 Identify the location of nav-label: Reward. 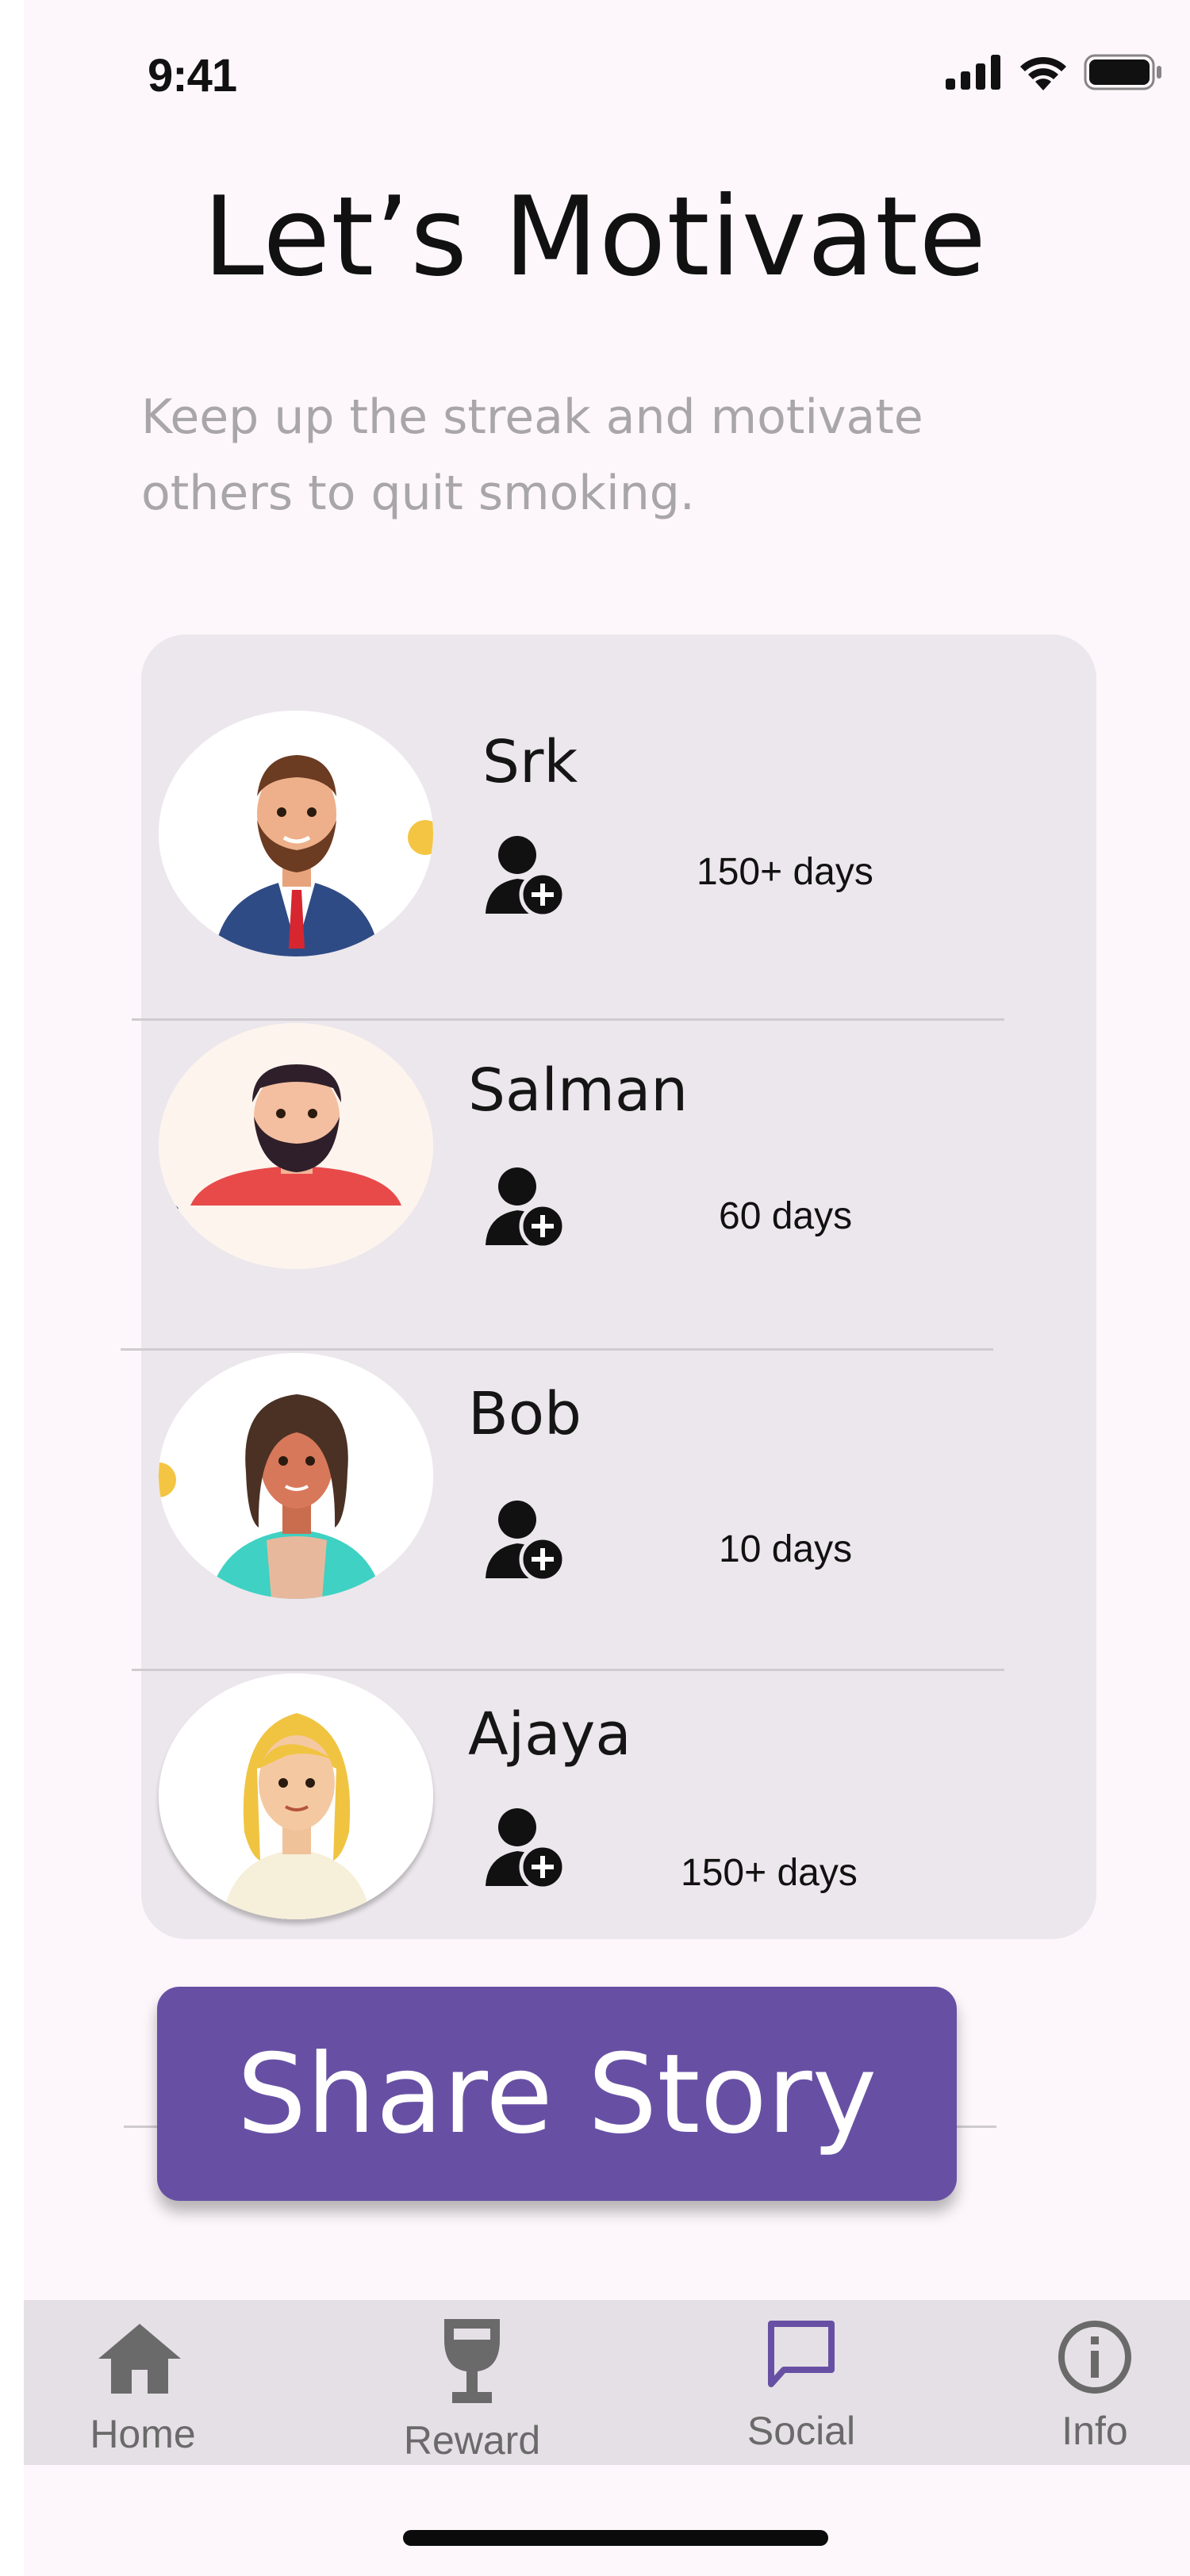
(472, 2440).